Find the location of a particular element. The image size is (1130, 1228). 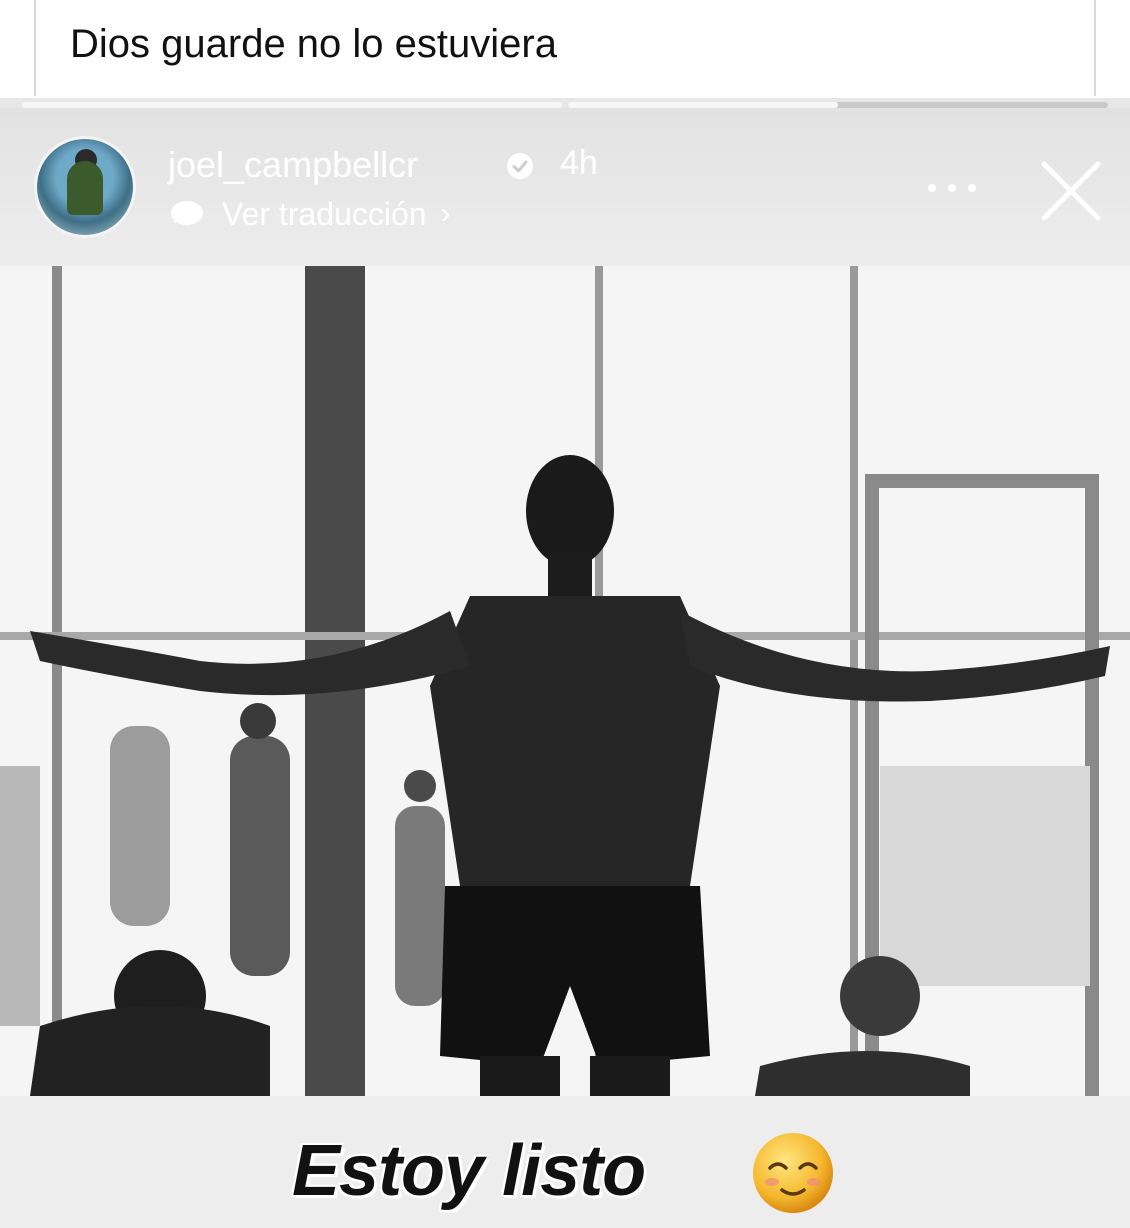

see-translation-button: Ver traducción › is located at coordinates (309, 214).